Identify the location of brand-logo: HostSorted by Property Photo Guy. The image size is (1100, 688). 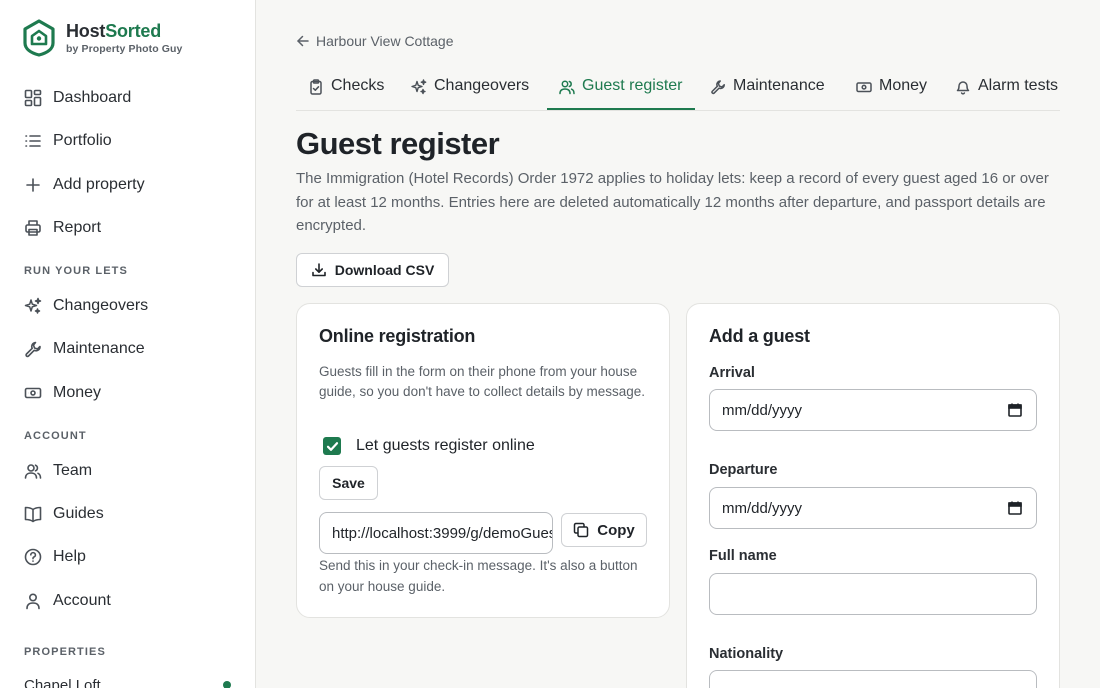
(102, 38).